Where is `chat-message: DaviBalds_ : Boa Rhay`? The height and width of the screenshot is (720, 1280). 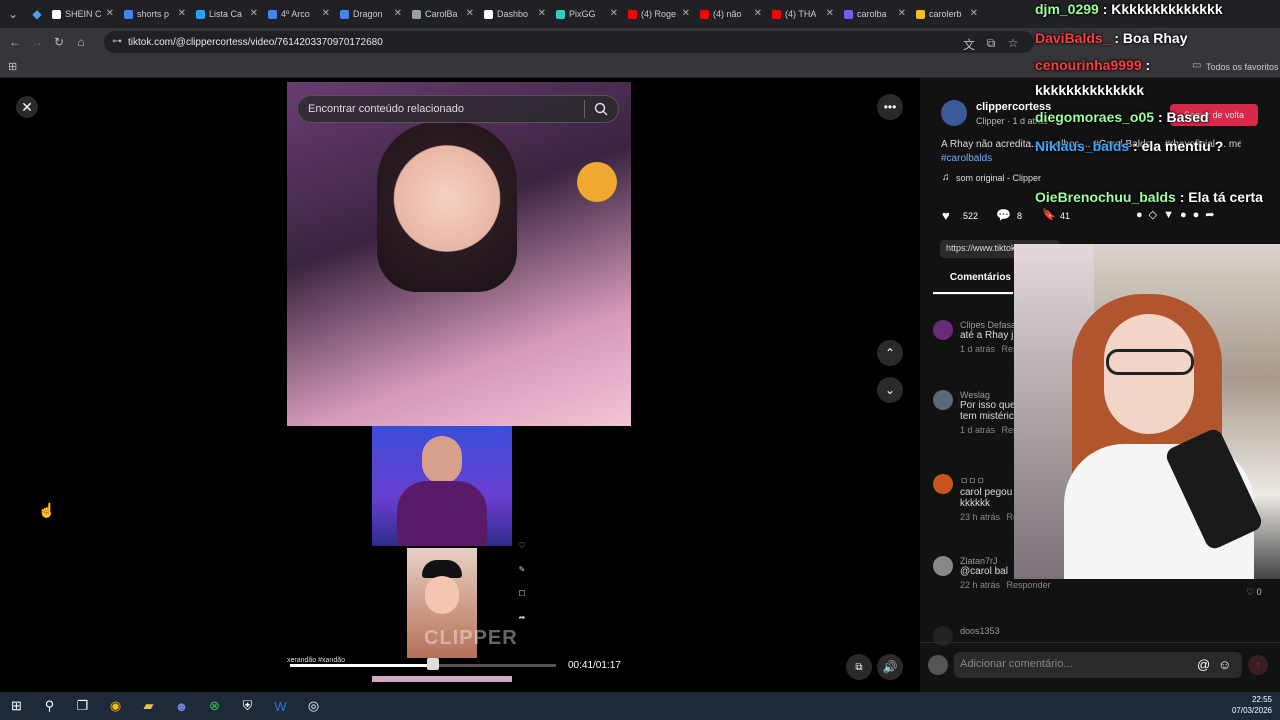
chat-message: DaviBalds_ : Boa Rhay is located at coordinates (1157, 38).